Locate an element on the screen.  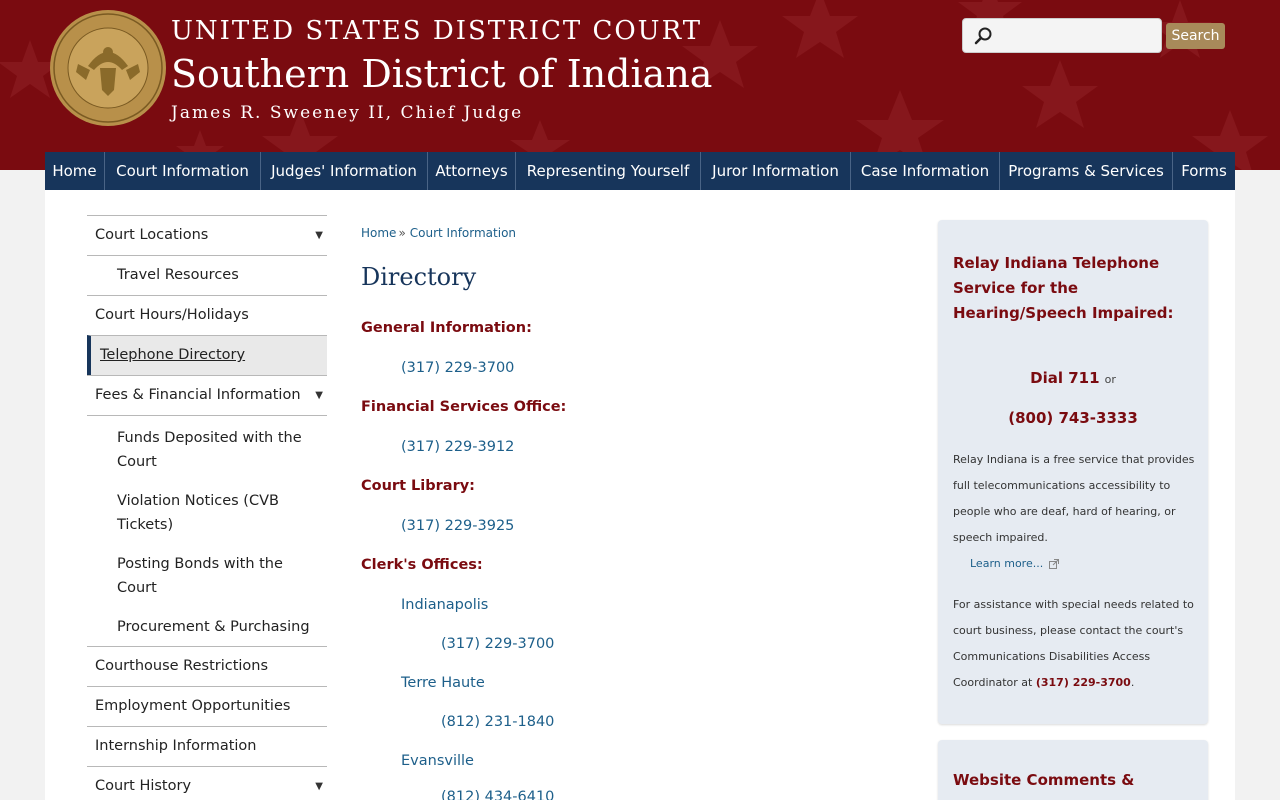
assistance-end: . is located at coordinates (1132, 682).